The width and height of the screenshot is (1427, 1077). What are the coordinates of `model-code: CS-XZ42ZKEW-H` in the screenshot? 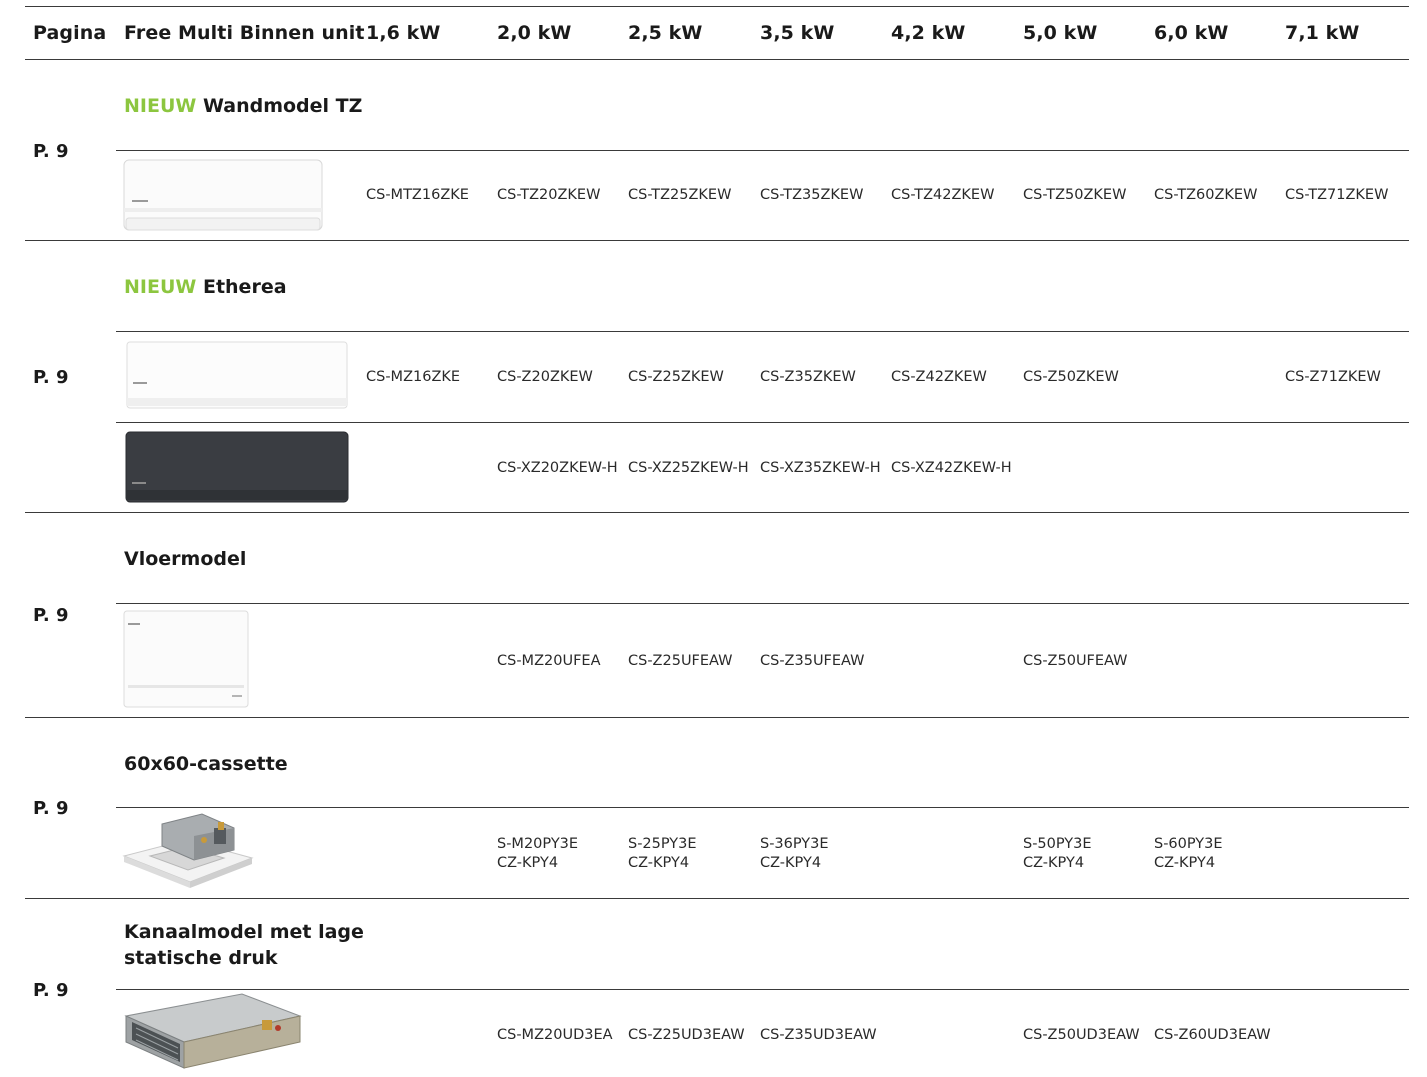 It's located at (951, 468).